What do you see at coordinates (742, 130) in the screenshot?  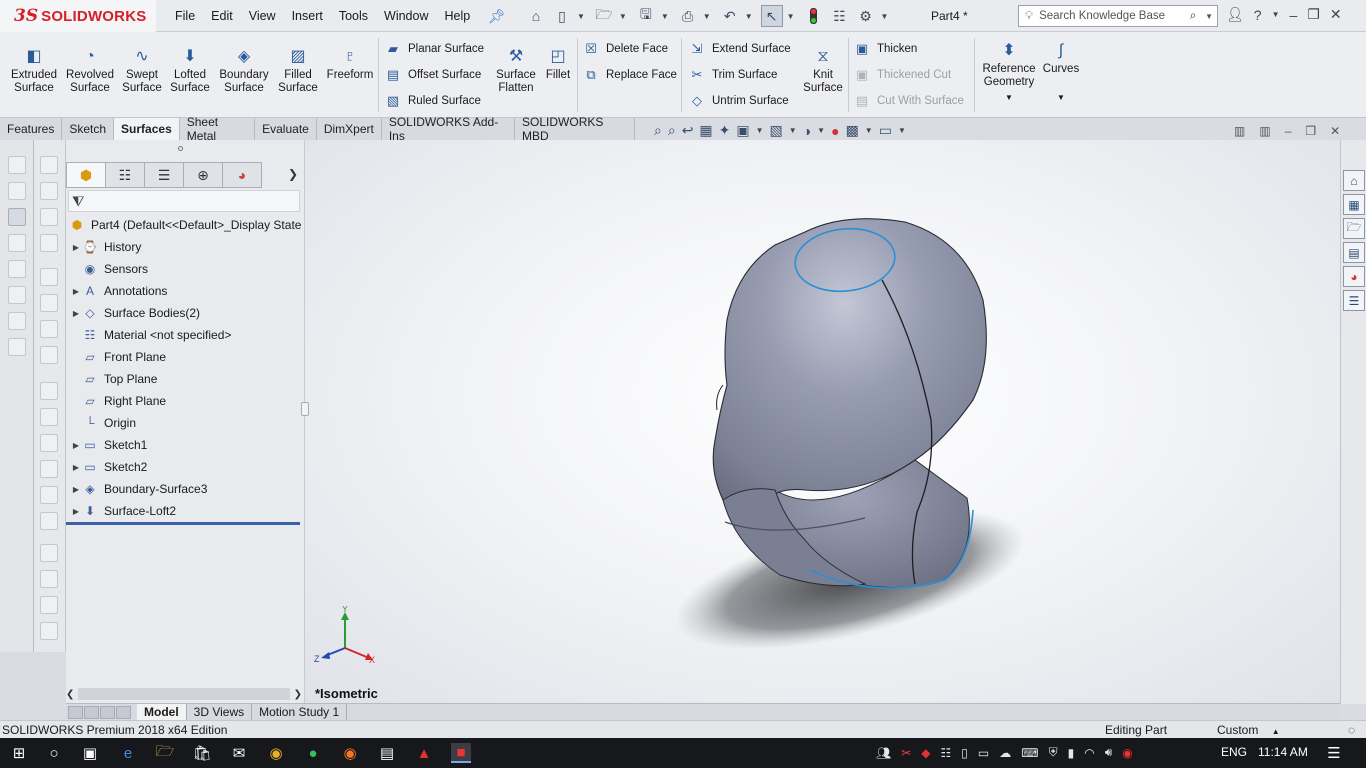 I see `view-orientation-icon: ▣` at bounding box center [742, 130].